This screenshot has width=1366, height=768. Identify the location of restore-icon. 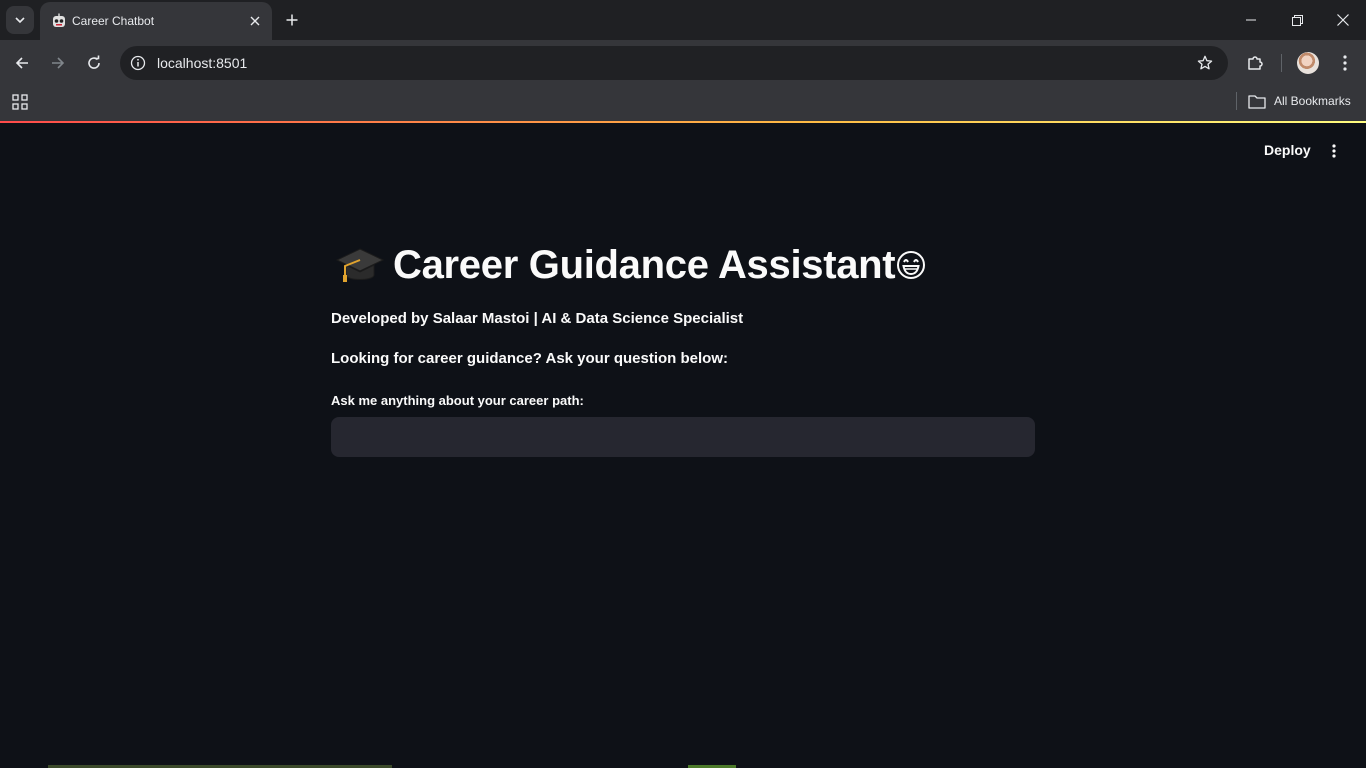
(1297, 20).